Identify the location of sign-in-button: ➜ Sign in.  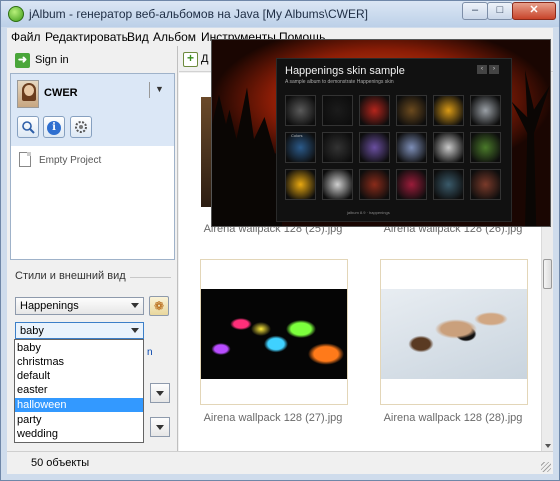
(90, 61).